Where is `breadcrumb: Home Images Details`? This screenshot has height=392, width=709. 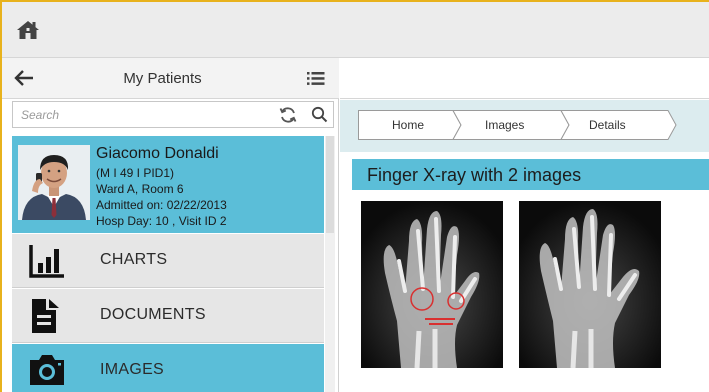
breadcrumb: Home Images Details is located at coordinates (524, 126).